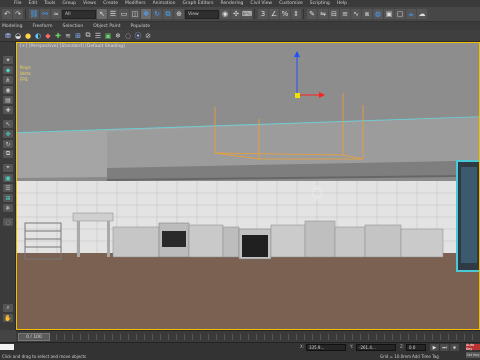 The image size is (480, 360). What do you see at coordinates (345, 14) in the screenshot?
I see `layer-explorer-icon: ≡` at bounding box center [345, 14].